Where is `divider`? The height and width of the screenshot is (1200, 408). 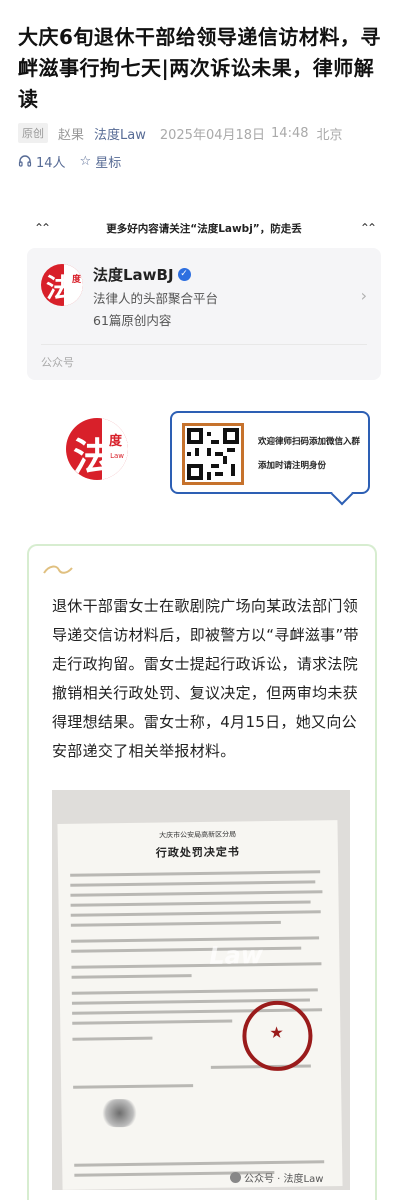
divider is located at coordinates (204, 344).